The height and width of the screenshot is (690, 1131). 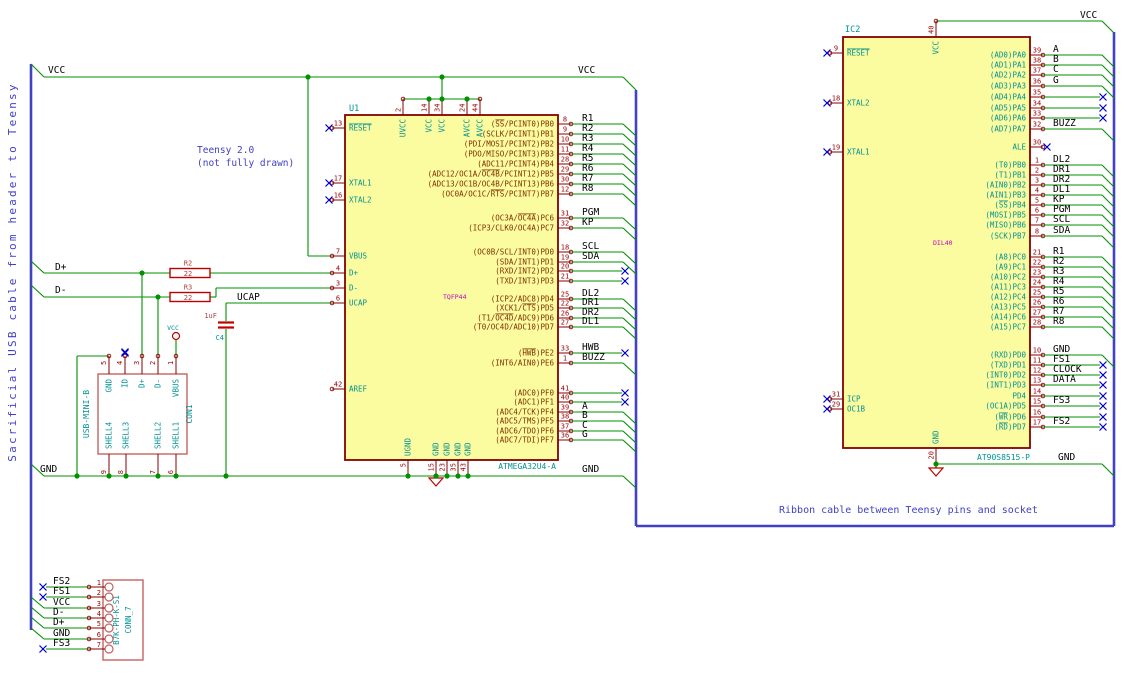 I want to click on vcc-power-label: VCC, so click(x=173, y=328).